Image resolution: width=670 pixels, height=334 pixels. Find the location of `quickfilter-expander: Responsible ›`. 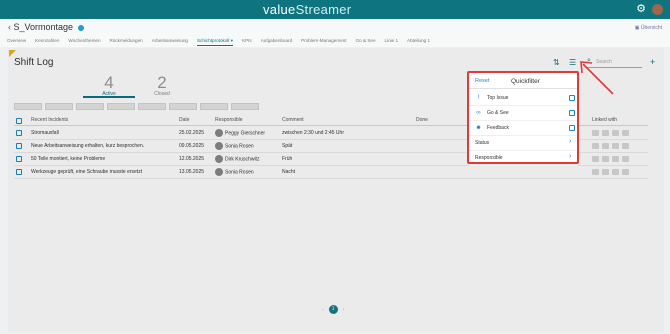

quickfilter-expander: Responsible › is located at coordinates (523, 158).